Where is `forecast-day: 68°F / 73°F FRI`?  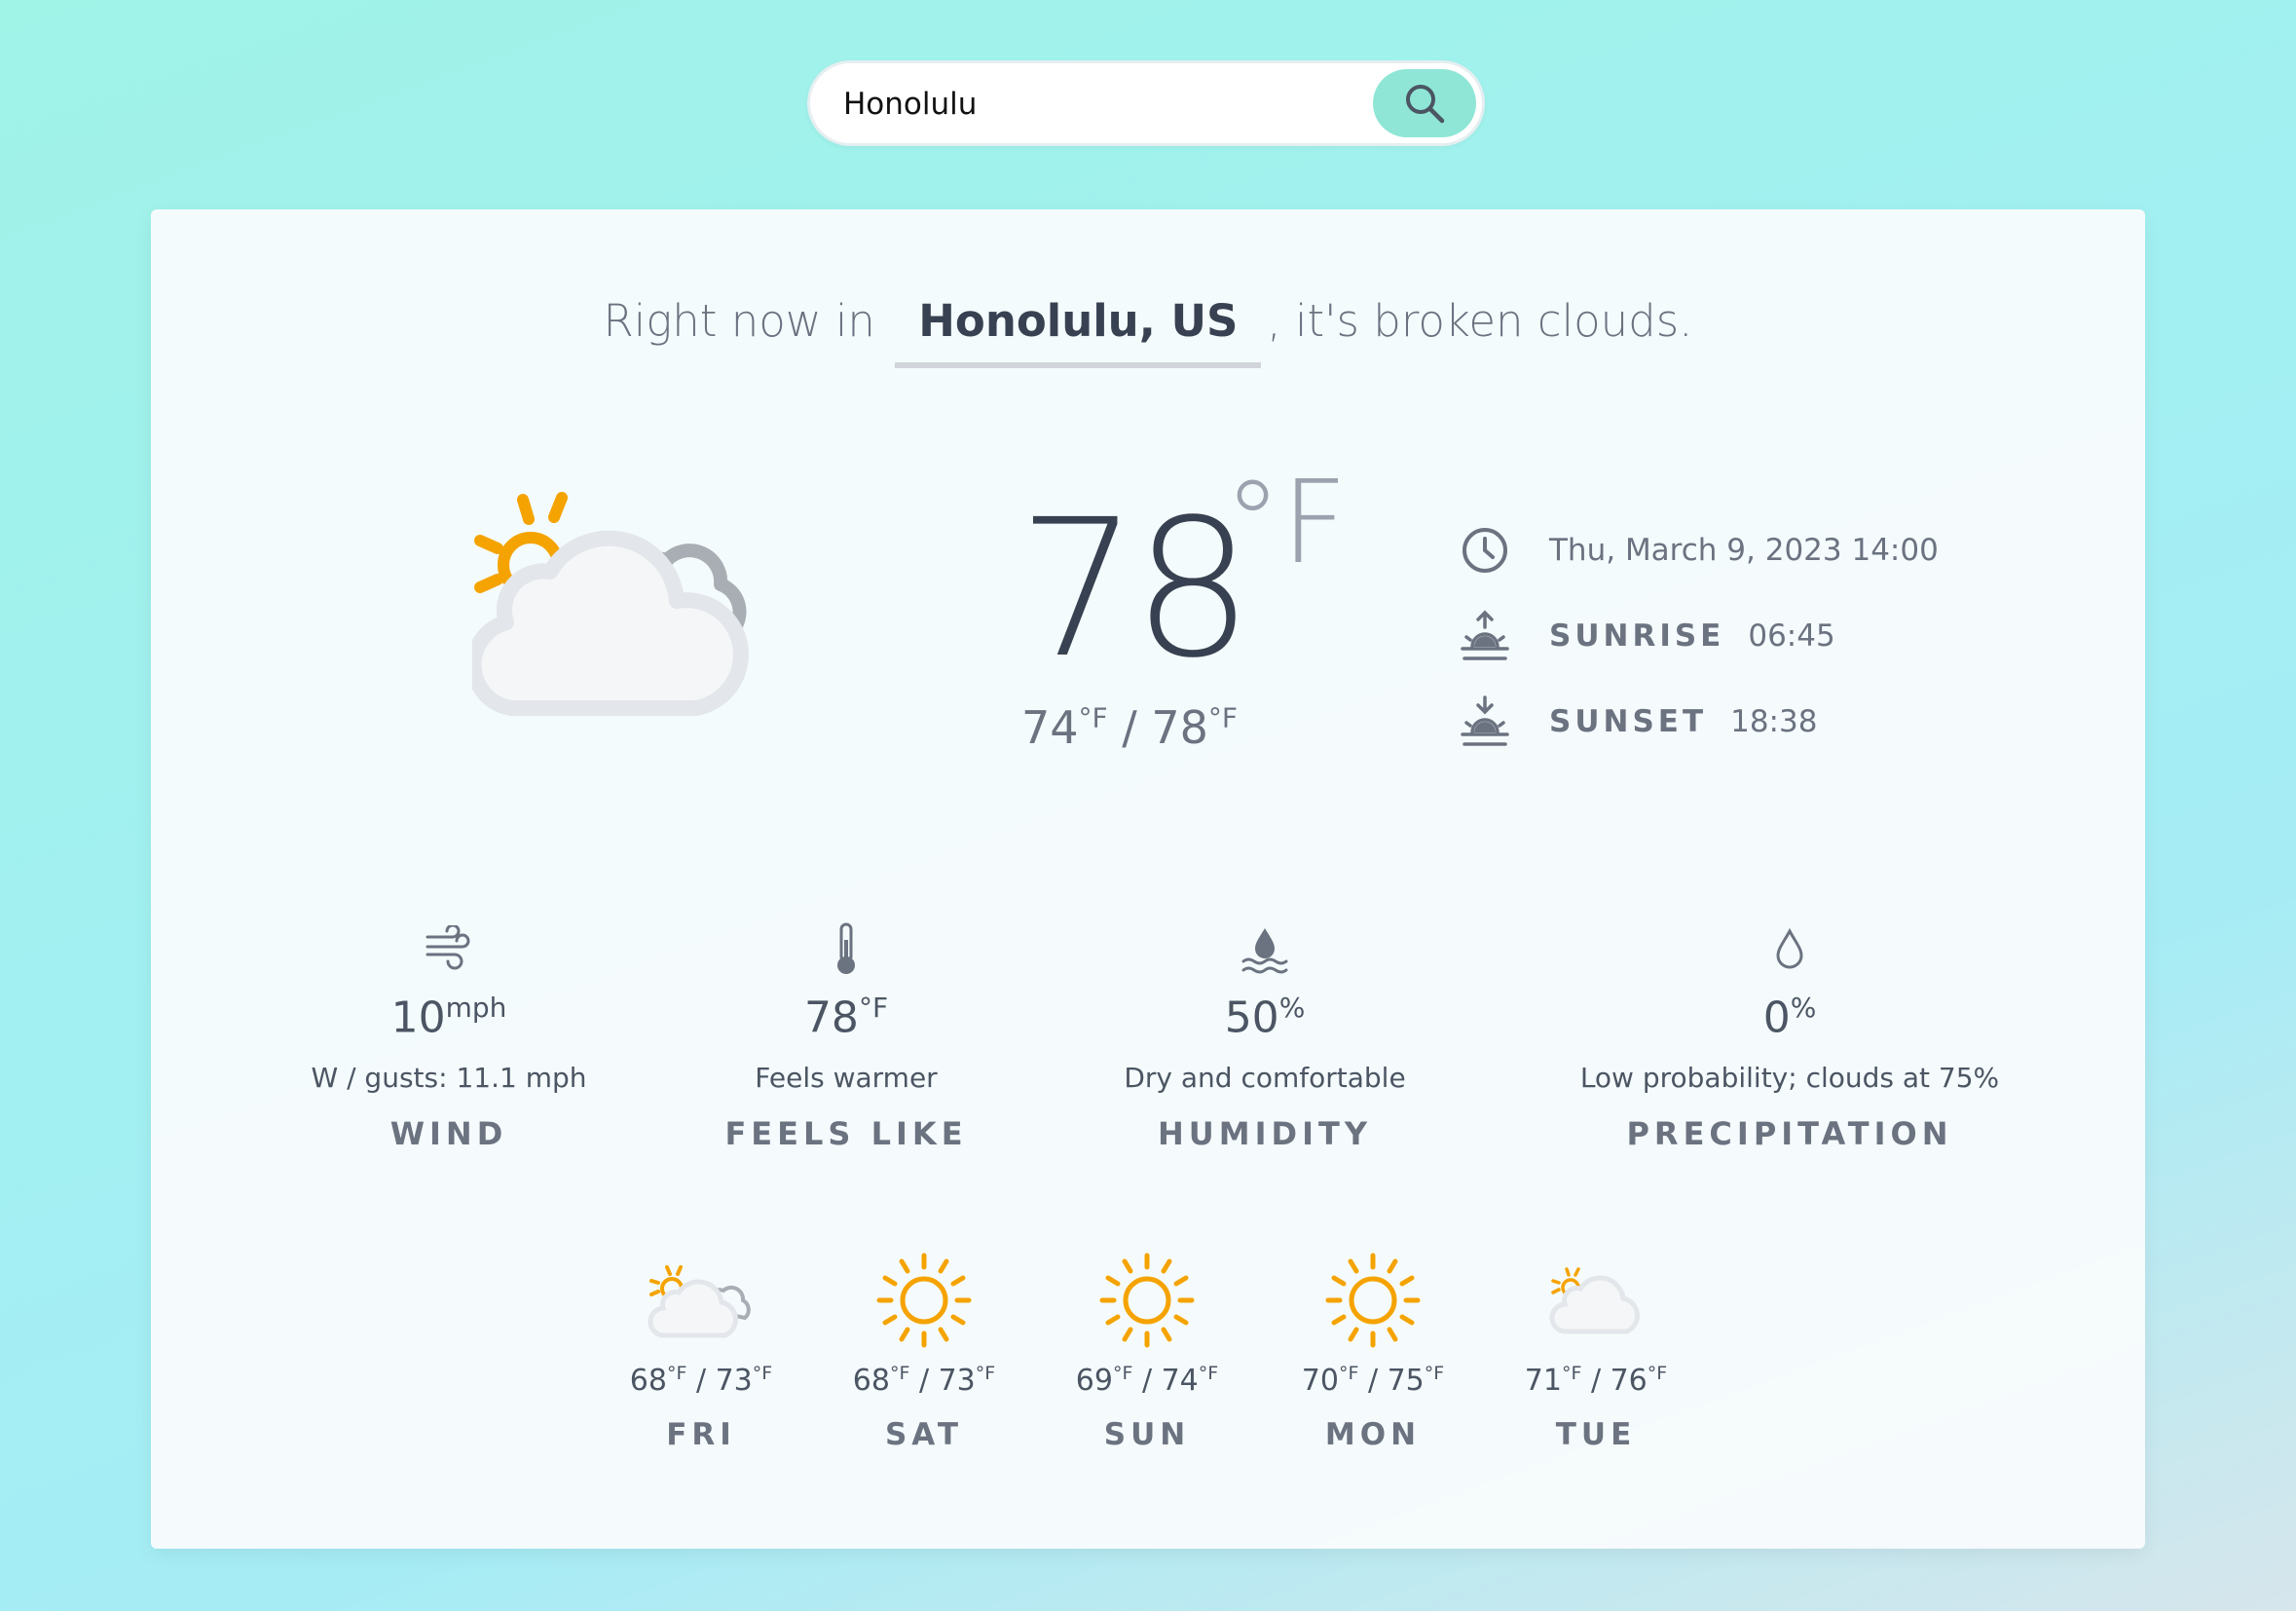
forecast-day: 68°F / 73°F FRI is located at coordinates (701, 1347).